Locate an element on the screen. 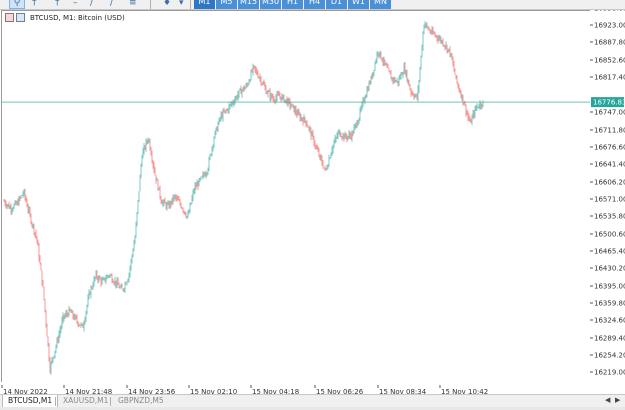 The width and height of the screenshot is (625, 410). price-tick-label: 16606.20 is located at coordinates (609, 183).